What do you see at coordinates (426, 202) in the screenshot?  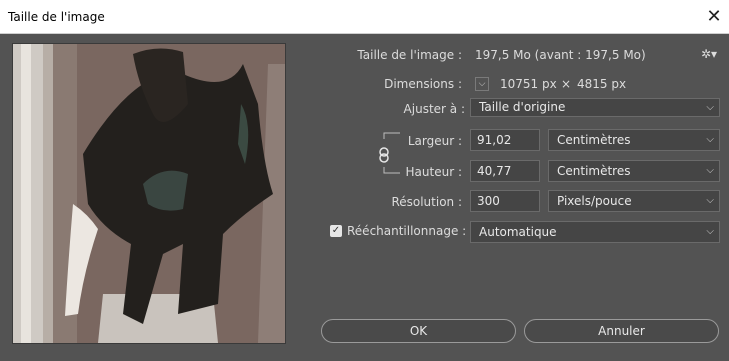 I see `resolution-label: Résolution :` at bounding box center [426, 202].